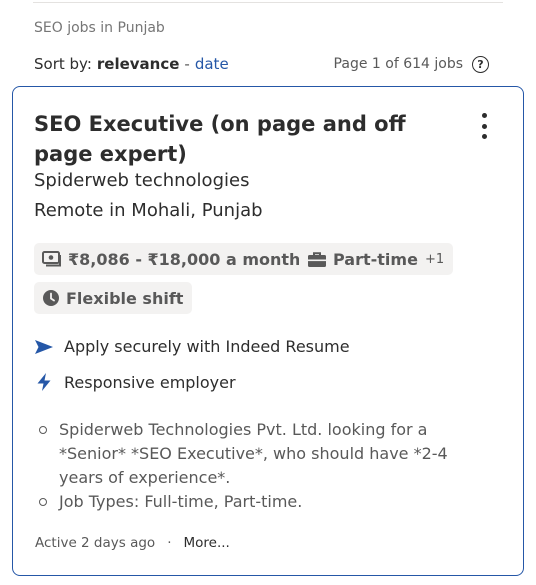  What do you see at coordinates (142, 180) in the screenshot?
I see `company-name: Spiderweb technologies` at bounding box center [142, 180].